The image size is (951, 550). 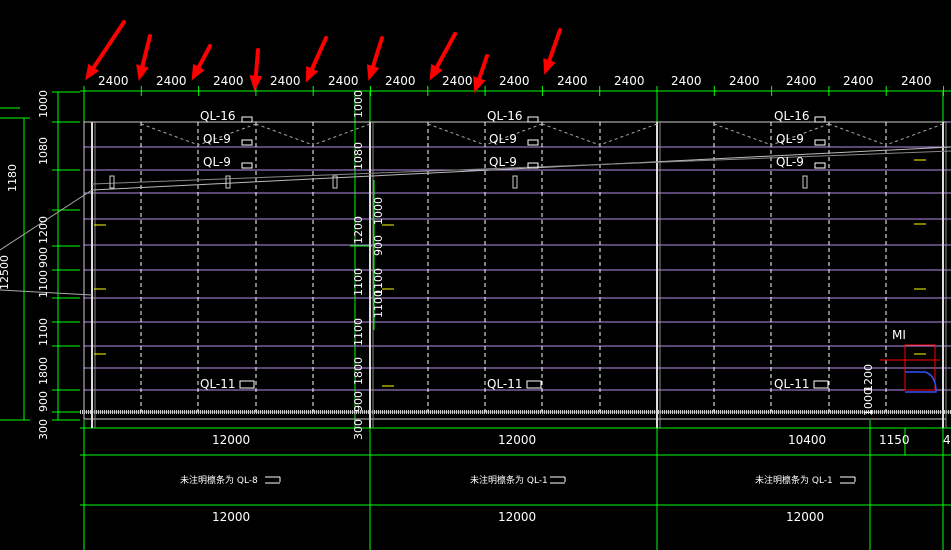 What do you see at coordinates (113, 81) in the screenshot?
I see `top-dim-1: 2400` at bounding box center [113, 81].